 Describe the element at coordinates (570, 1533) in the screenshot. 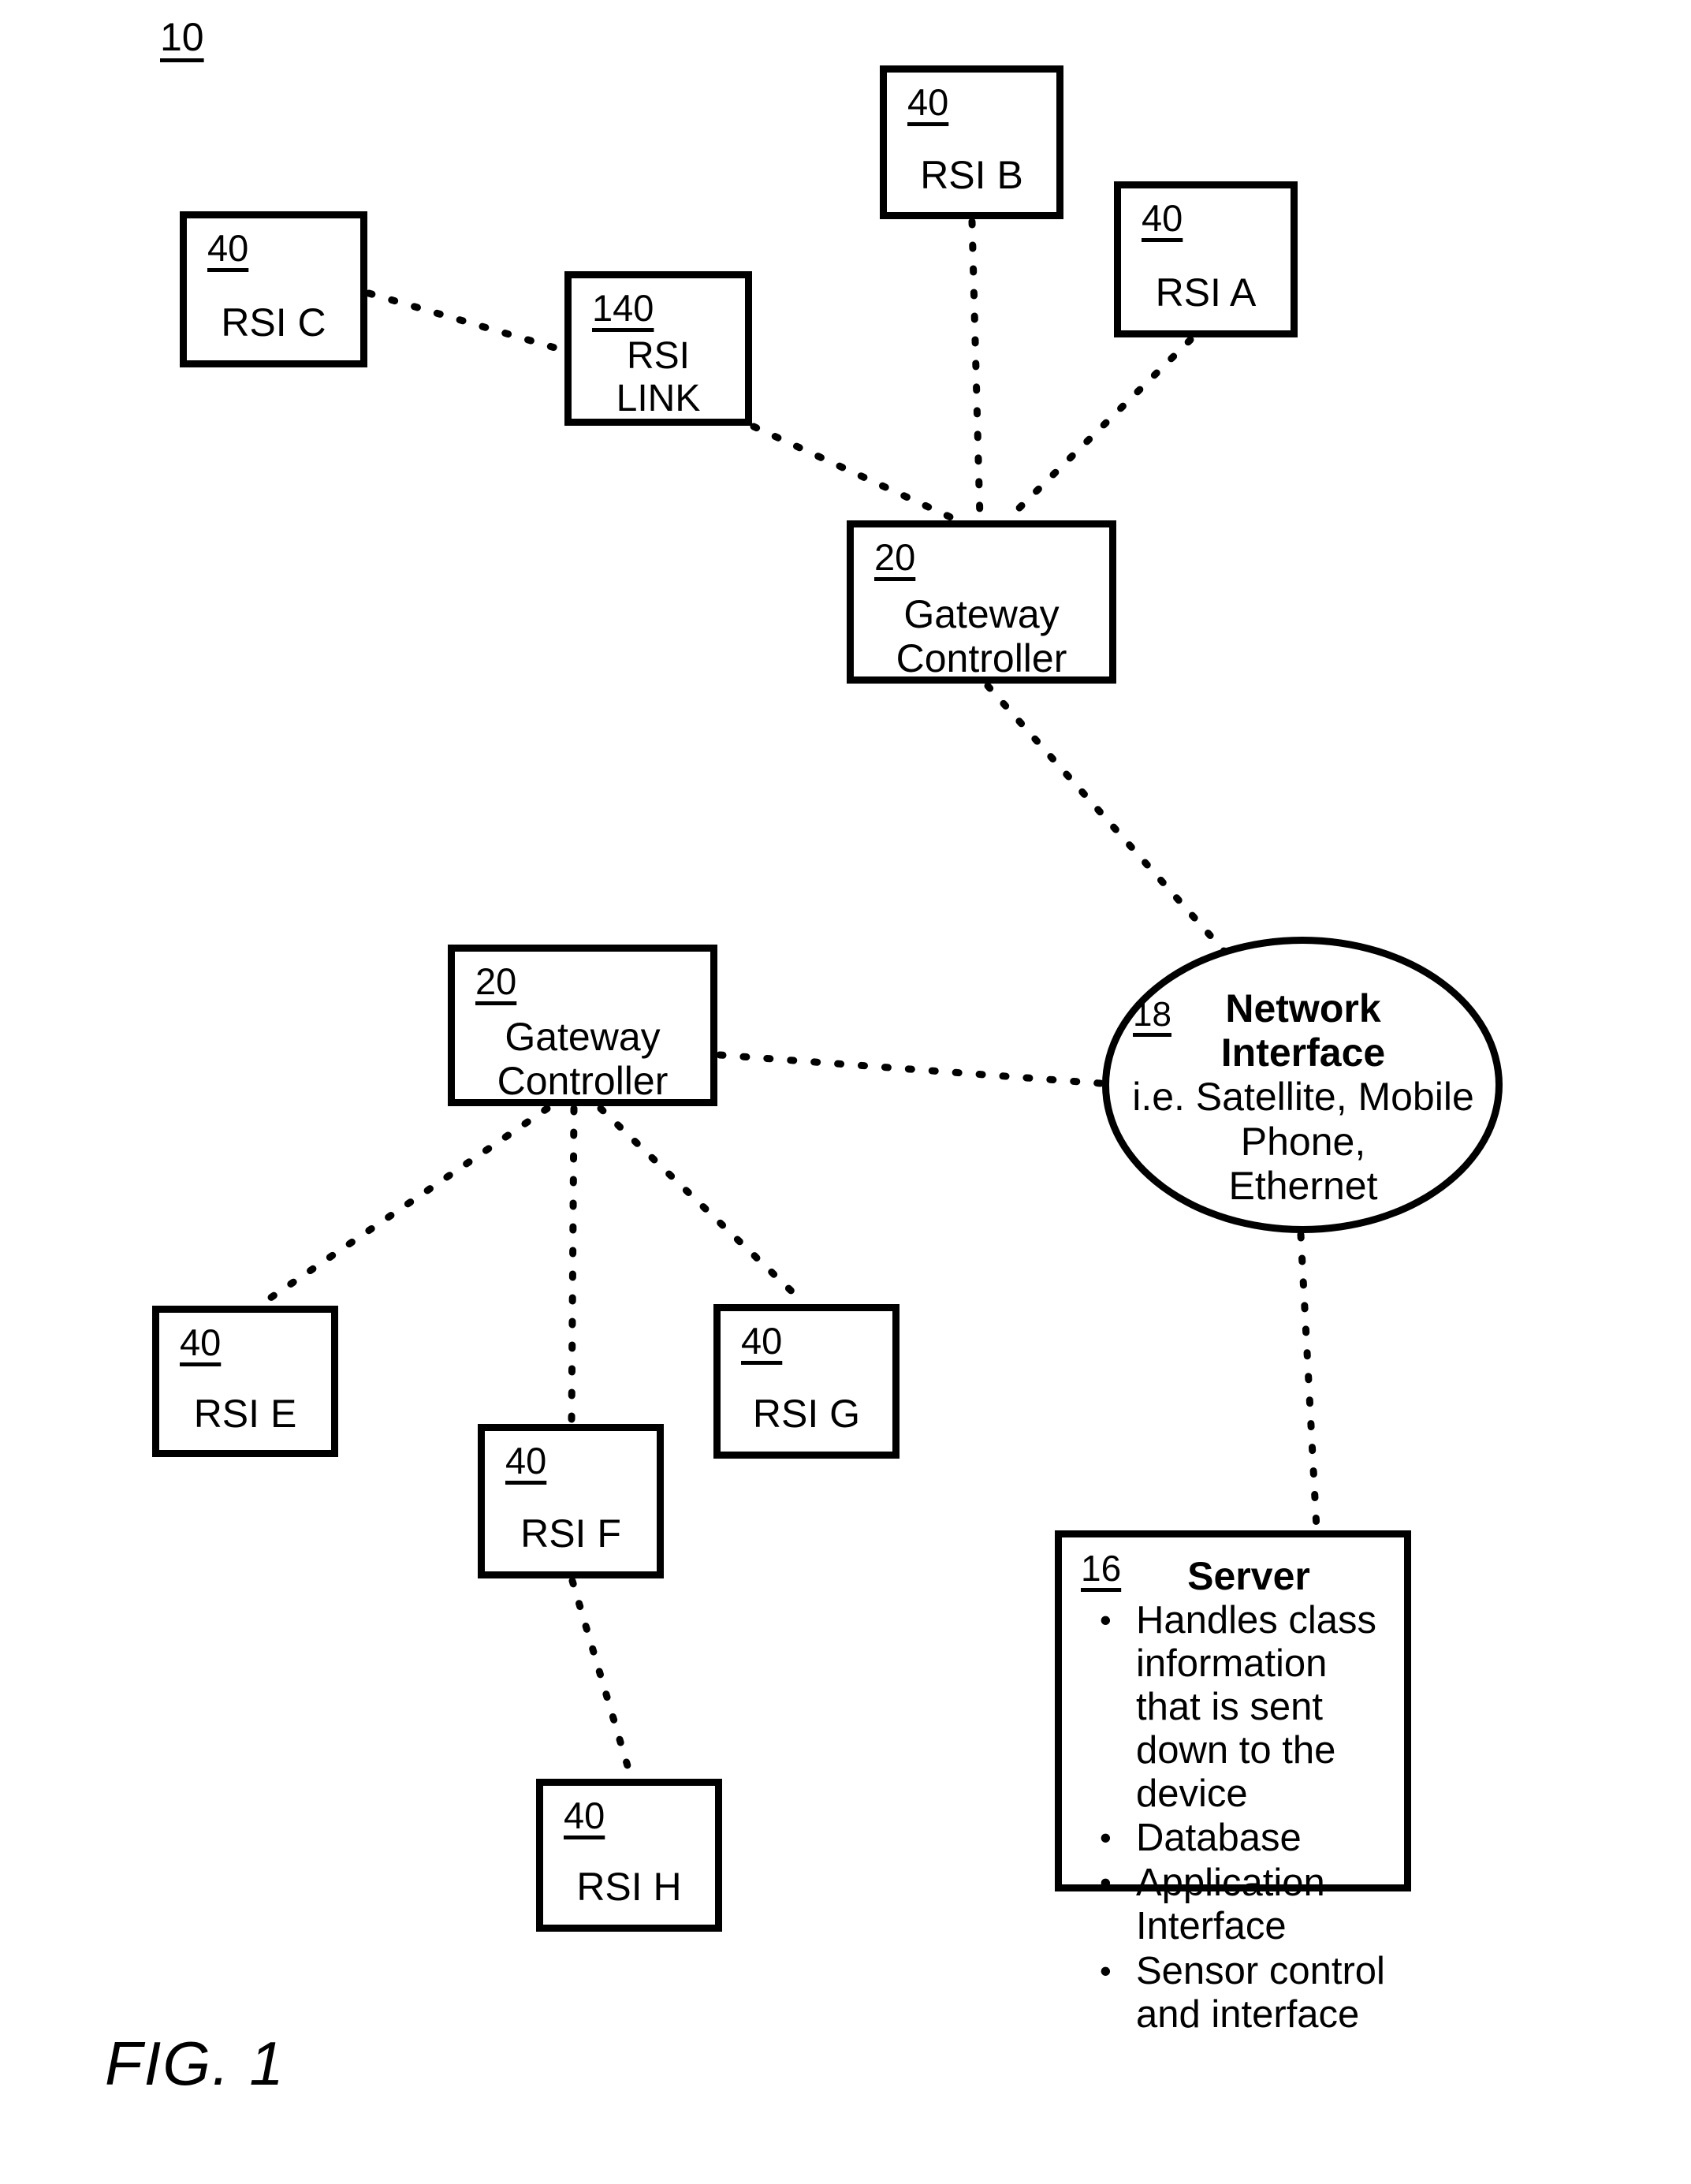

I see `node-label: RSI F` at that location.